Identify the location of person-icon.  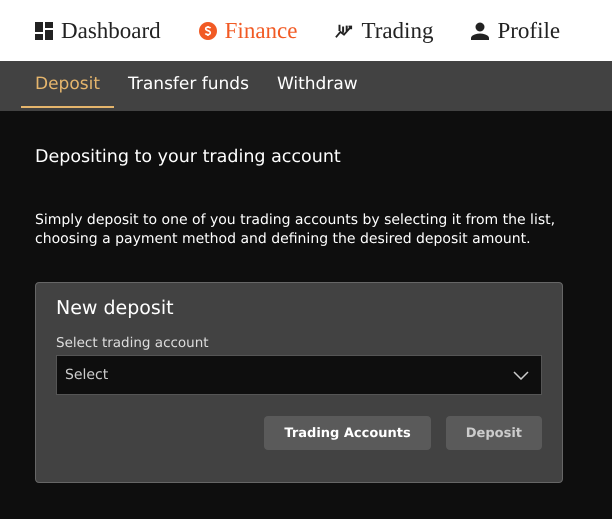
(480, 31).